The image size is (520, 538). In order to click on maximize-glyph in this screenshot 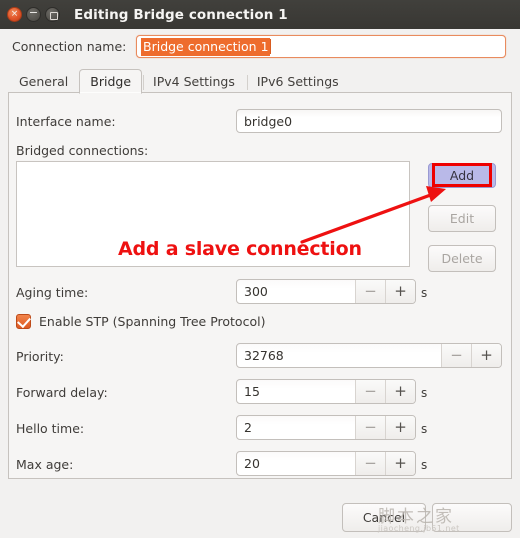, I will do `click(53, 15)`.